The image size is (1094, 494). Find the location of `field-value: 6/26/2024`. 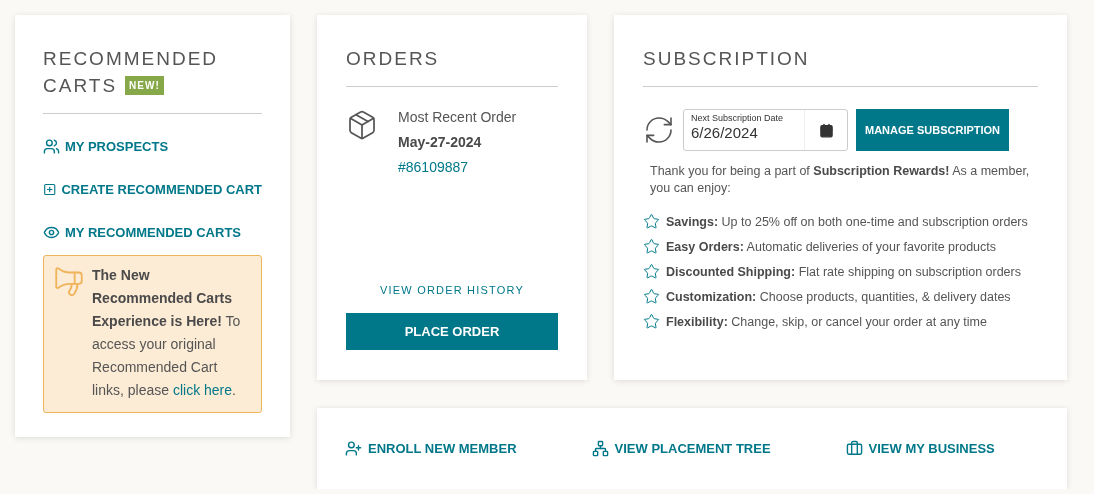

field-value: 6/26/2024 is located at coordinates (725, 132).